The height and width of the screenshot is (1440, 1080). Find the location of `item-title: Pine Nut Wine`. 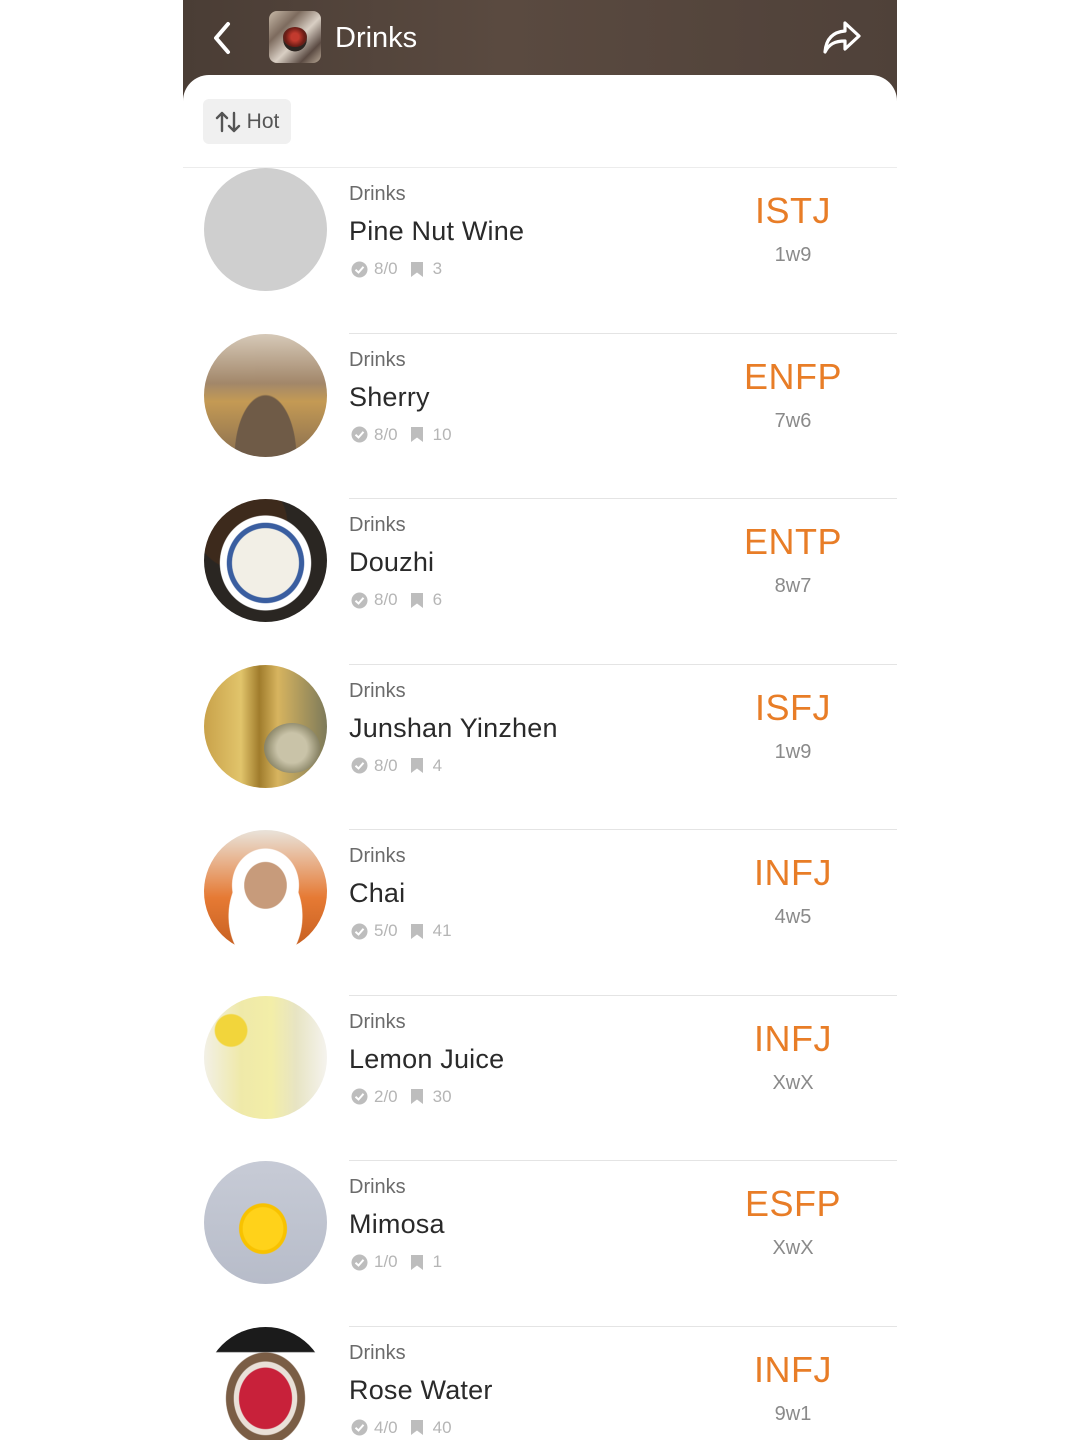

item-title: Pine Nut Wine is located at coordinates (437, 231).